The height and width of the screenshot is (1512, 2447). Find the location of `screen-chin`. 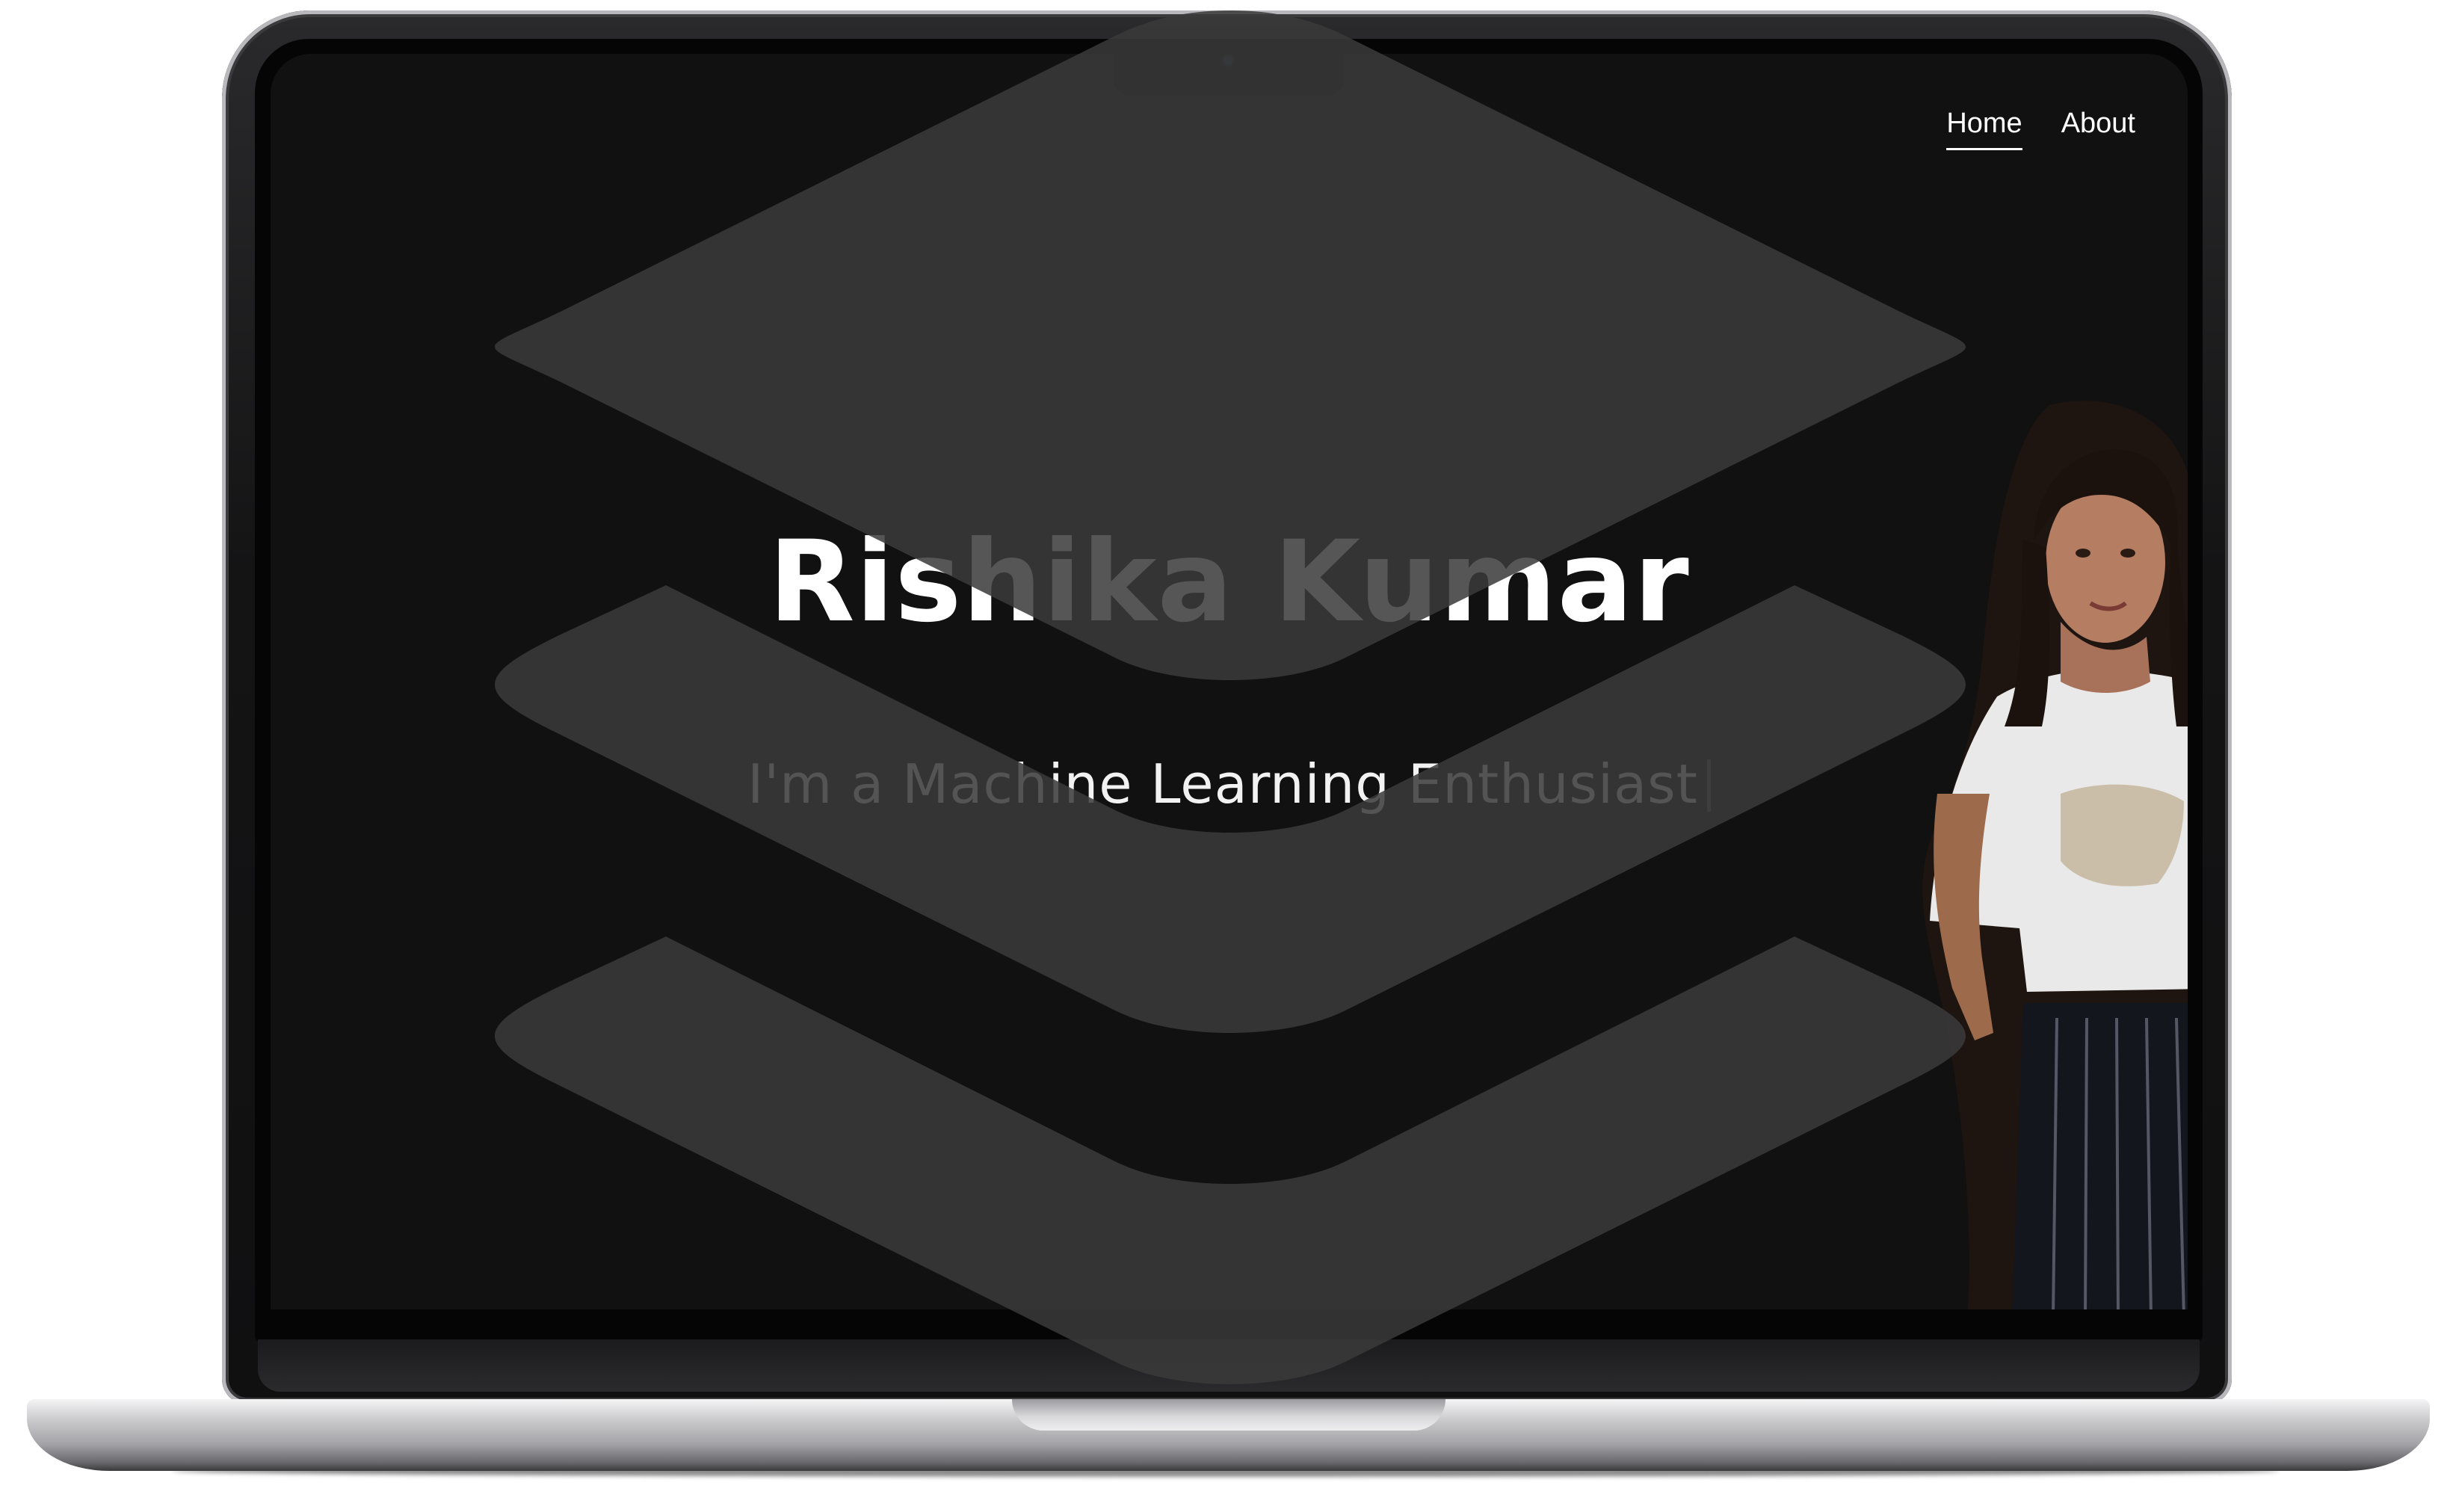

screen-chin is located at coordinates (1229, 1366).